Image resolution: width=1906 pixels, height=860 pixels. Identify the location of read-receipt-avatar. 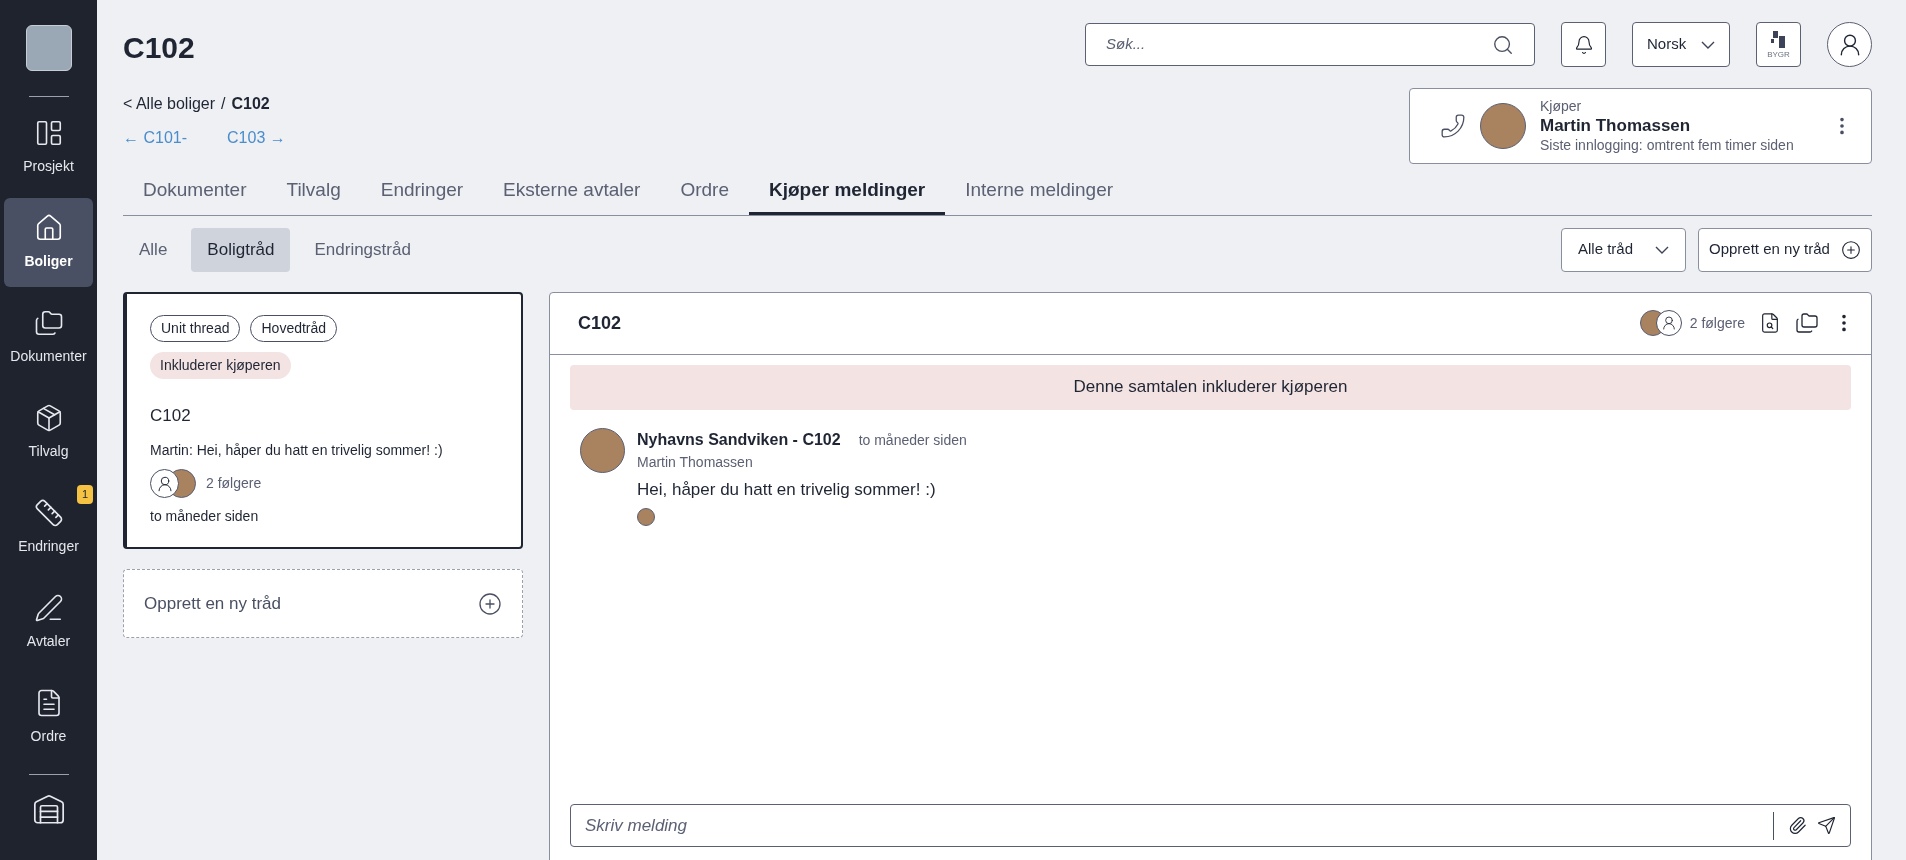
(646, 517).